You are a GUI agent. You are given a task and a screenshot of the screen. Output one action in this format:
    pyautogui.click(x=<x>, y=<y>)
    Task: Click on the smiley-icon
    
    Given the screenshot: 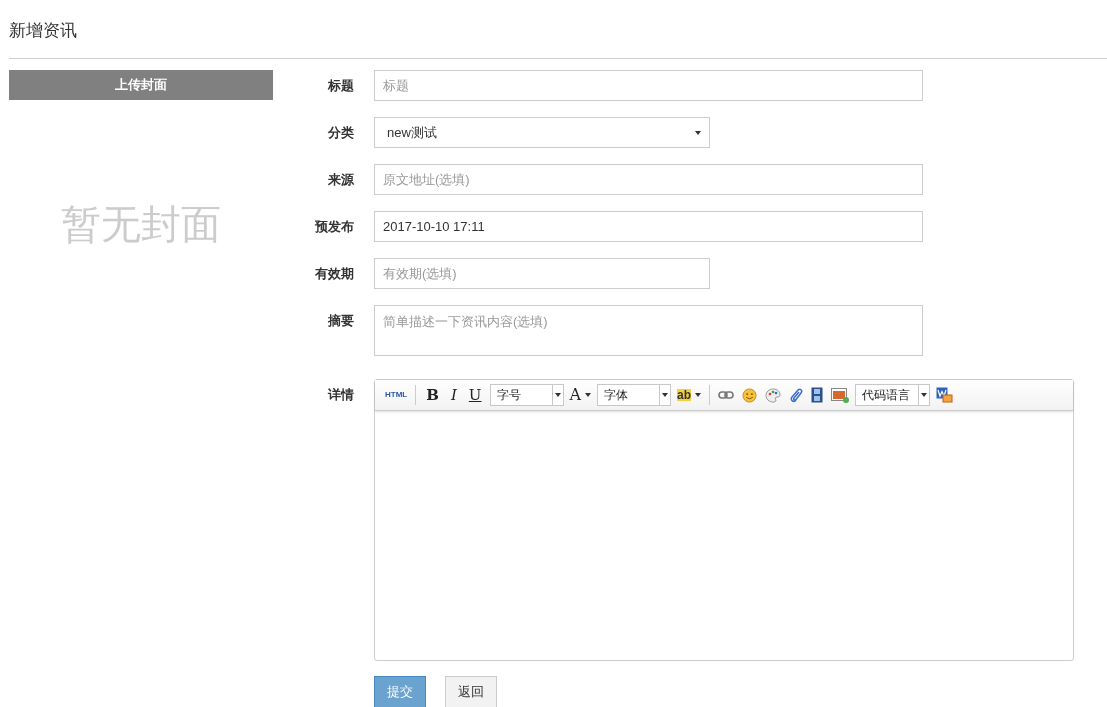 What is the action you would take?
    pyautogui.click(x=750, y=395)
    